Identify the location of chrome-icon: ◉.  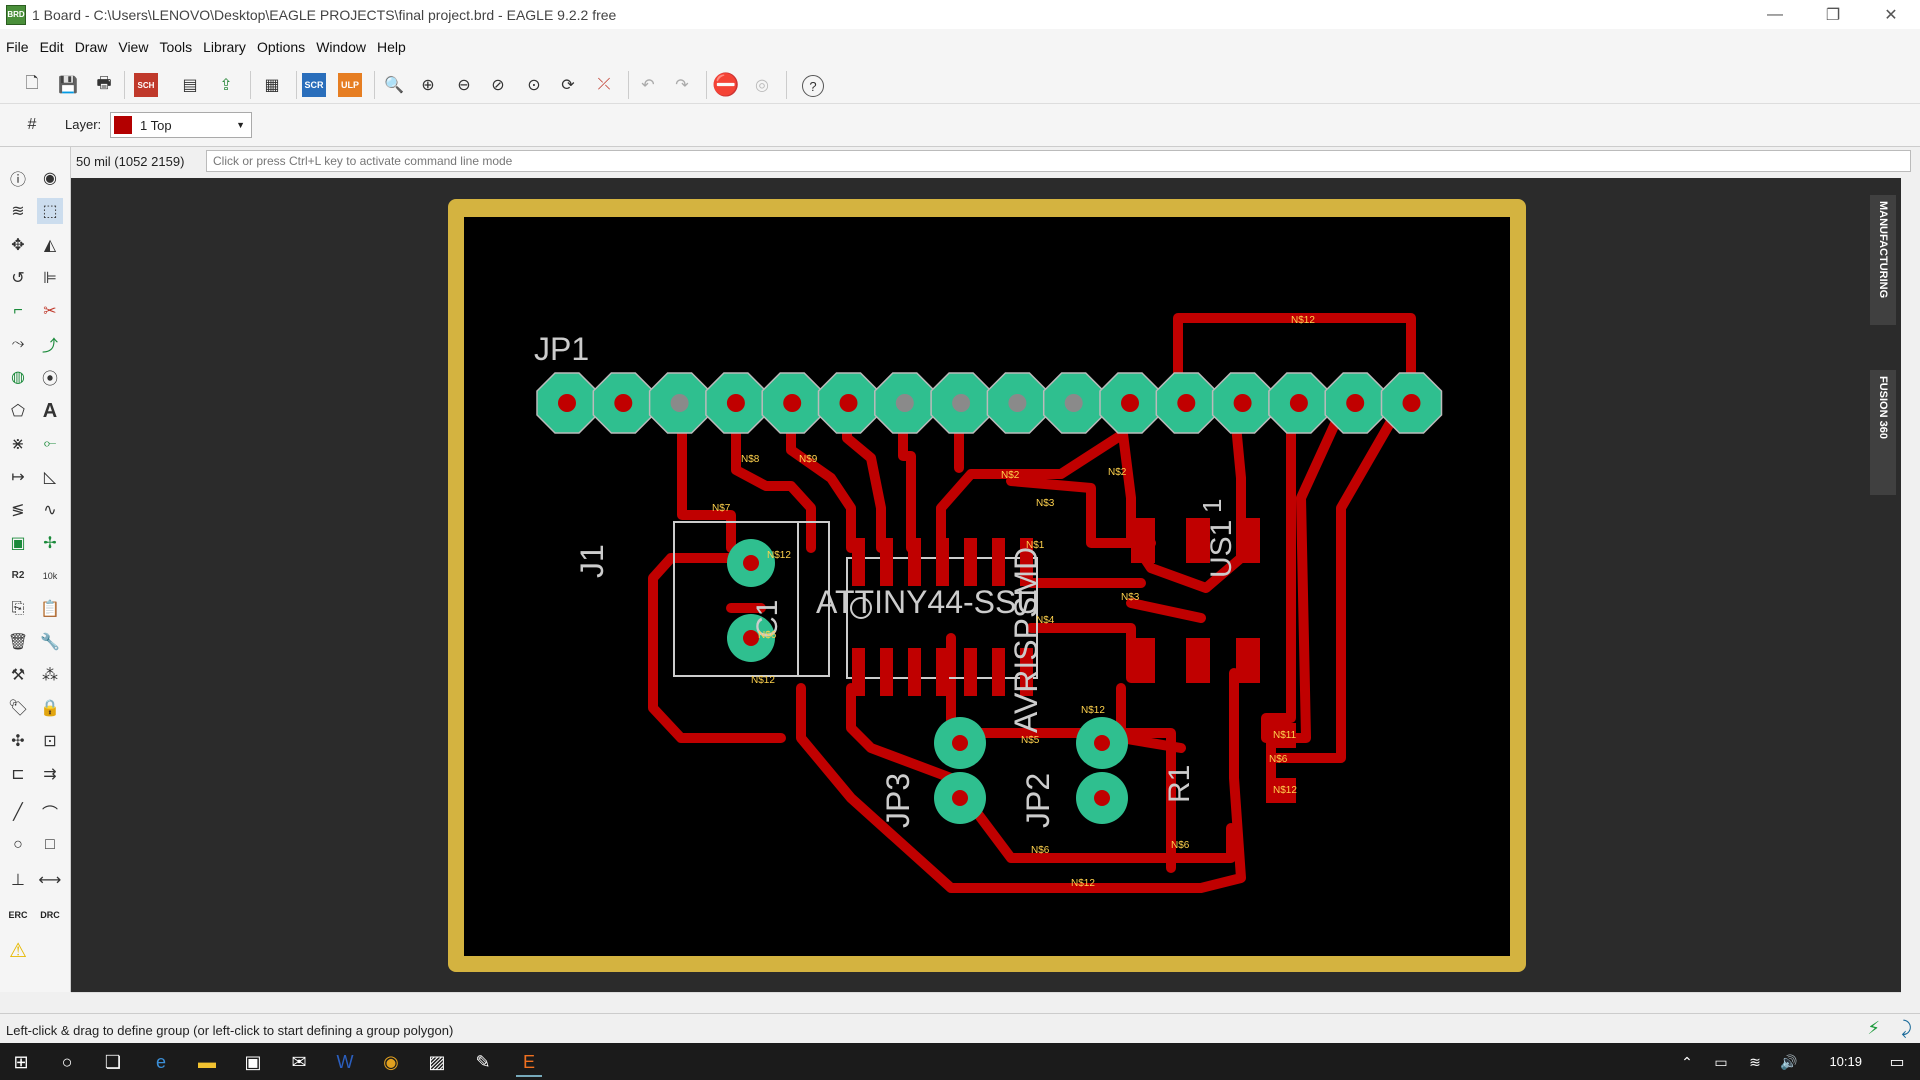
(391, 1062).